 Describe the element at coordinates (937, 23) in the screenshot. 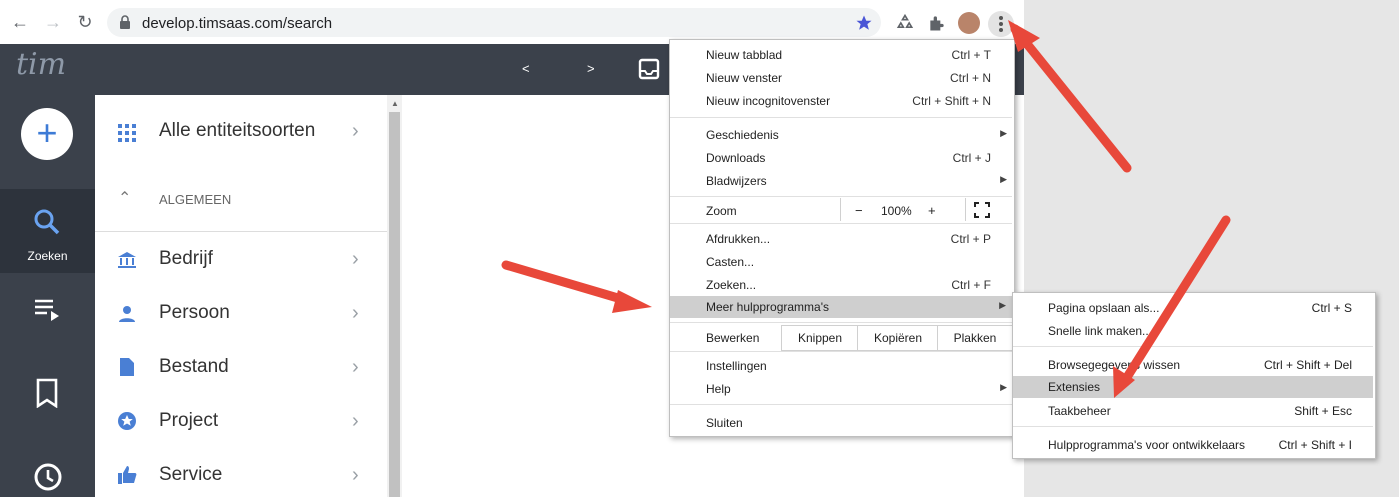

I see `puzzle-extensions-icon` at that location.